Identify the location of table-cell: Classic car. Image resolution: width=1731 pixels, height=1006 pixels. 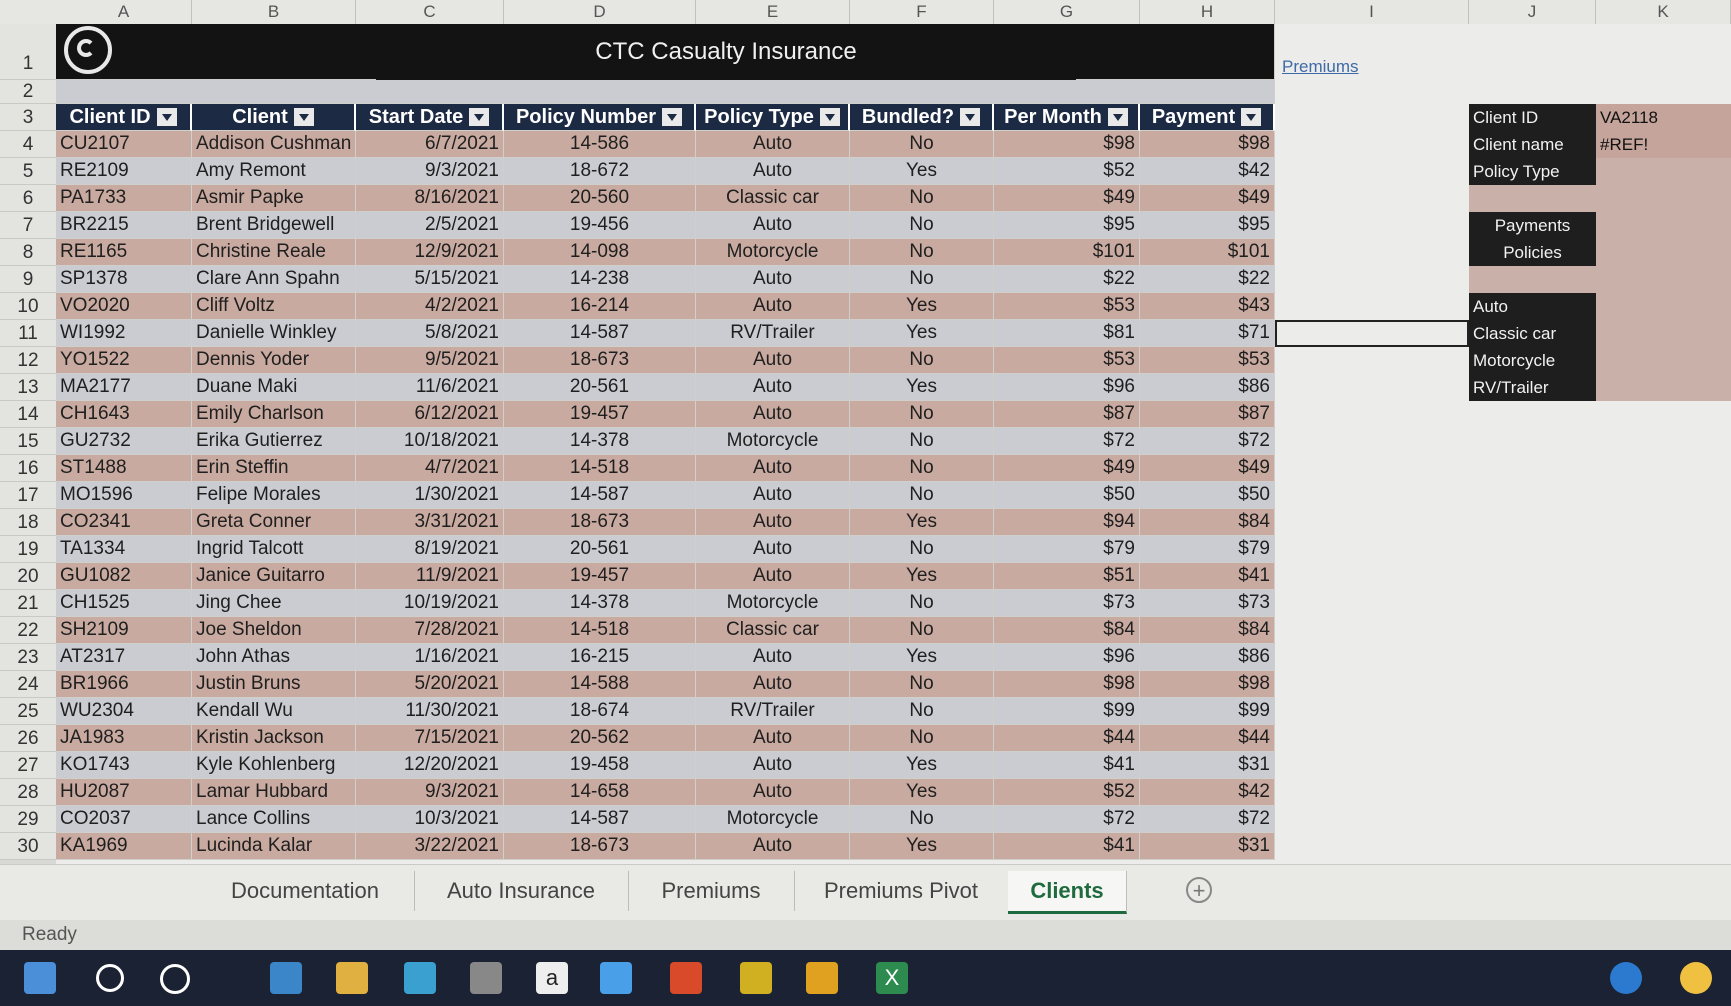
(773, 630).